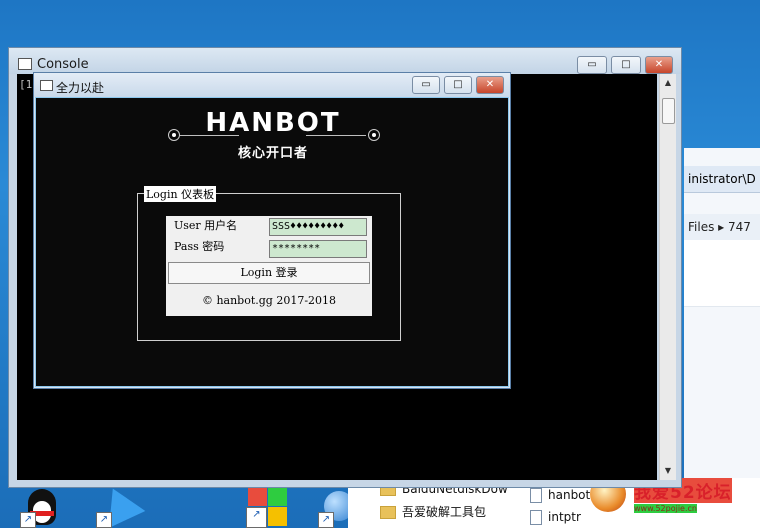 Image resolution: width=760 pixels, height=528 pixels. Describe the element at coordinates (388, 512) in the screenshot. I see `folder-icon` at that location.